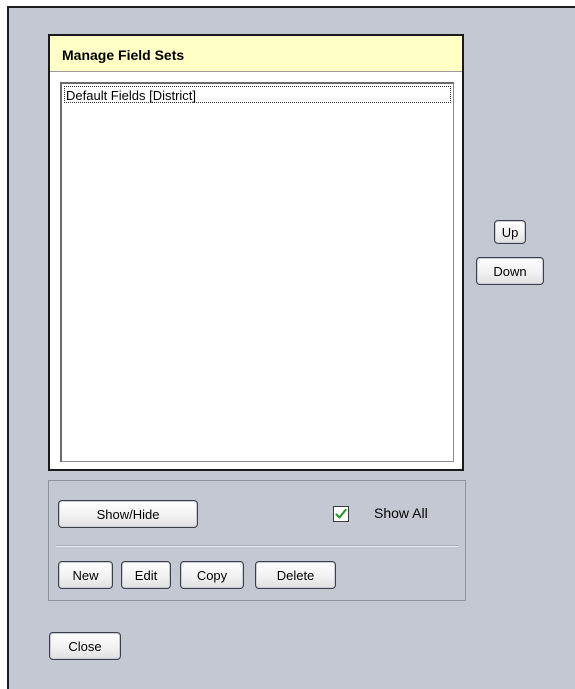  I want to click on show-all-label: Show All, so click(401, 513).